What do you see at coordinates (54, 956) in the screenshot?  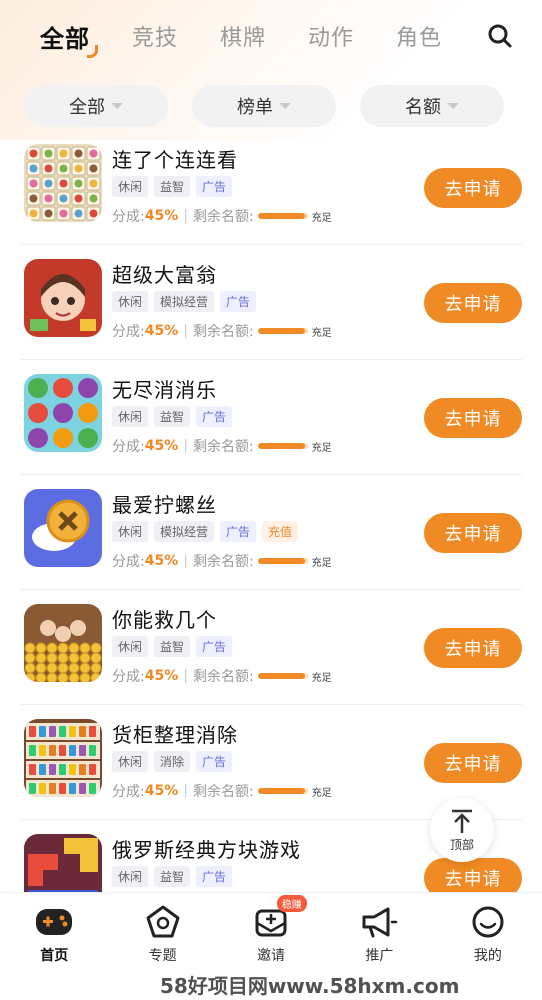 I see `nav-home-label: 首页` at bounding box center [54, 956].